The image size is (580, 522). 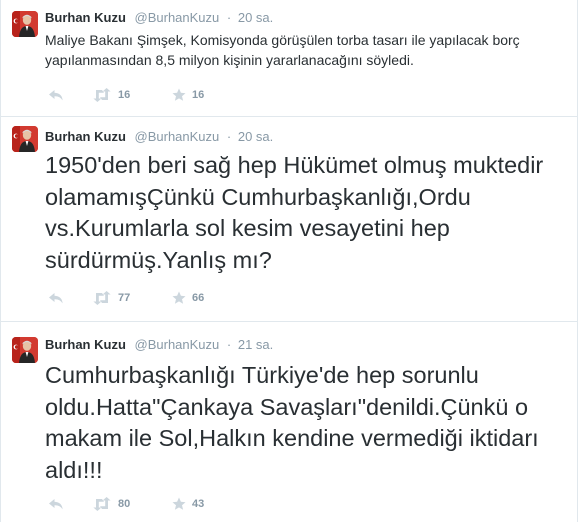 I want to click on favorite-button: 16, so click(x=188, y=95).